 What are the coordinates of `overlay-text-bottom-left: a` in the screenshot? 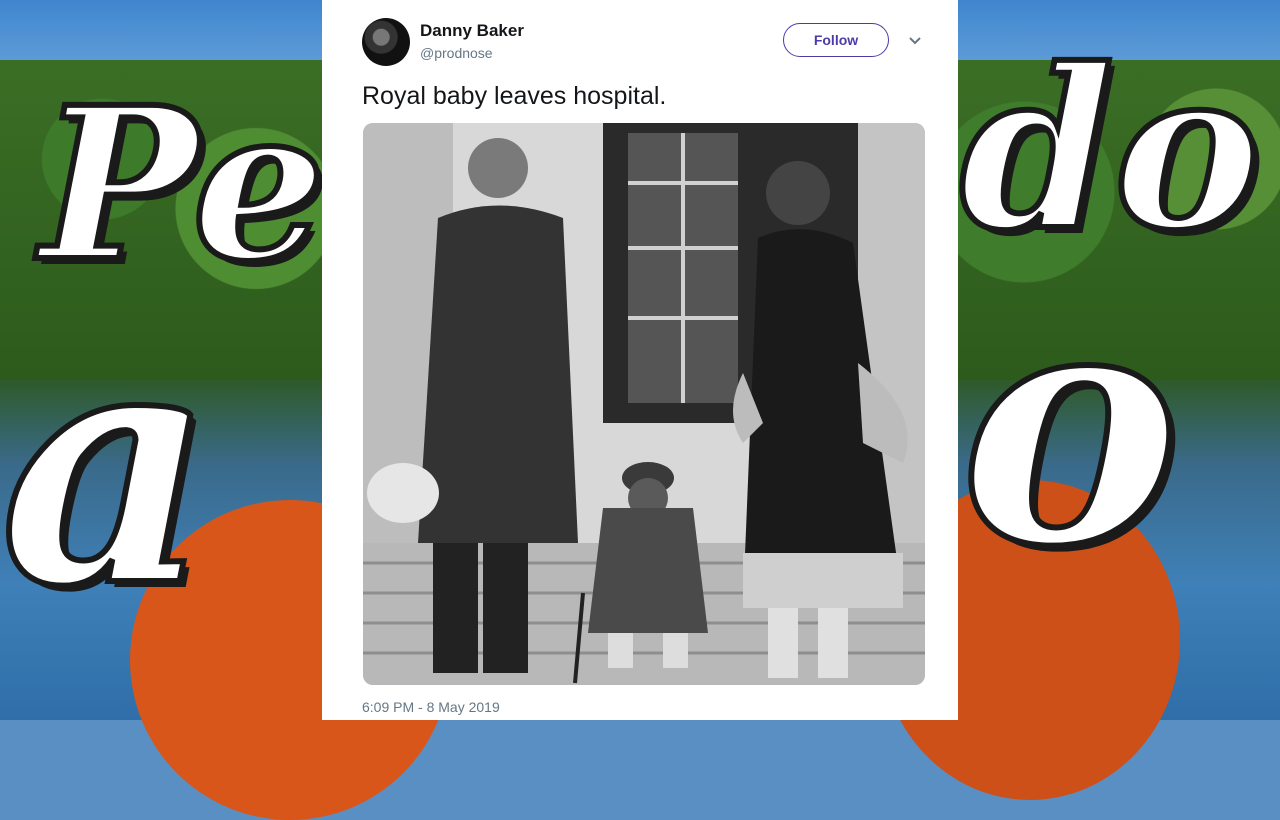 It's located at (108, 465).